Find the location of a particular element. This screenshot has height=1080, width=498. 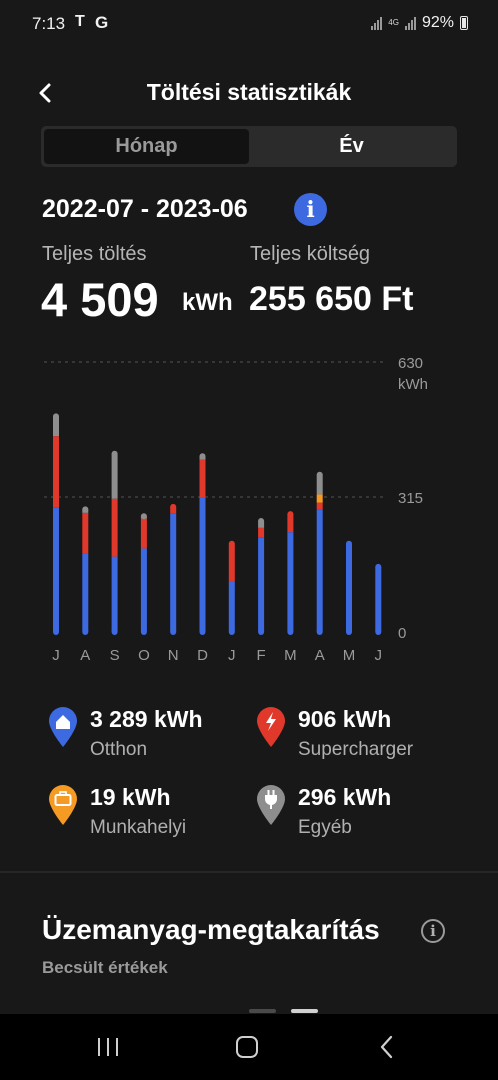

plug-icon is located at coordinates (271, 805).